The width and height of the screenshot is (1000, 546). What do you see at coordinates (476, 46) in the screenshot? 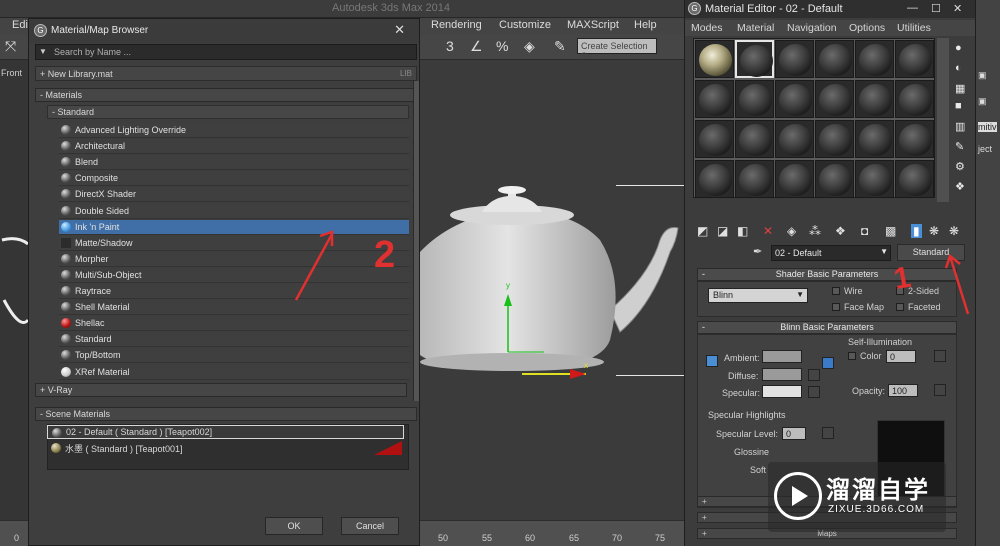
I see `angle-snap-icon: ∠` at bounding box center [476, 46].